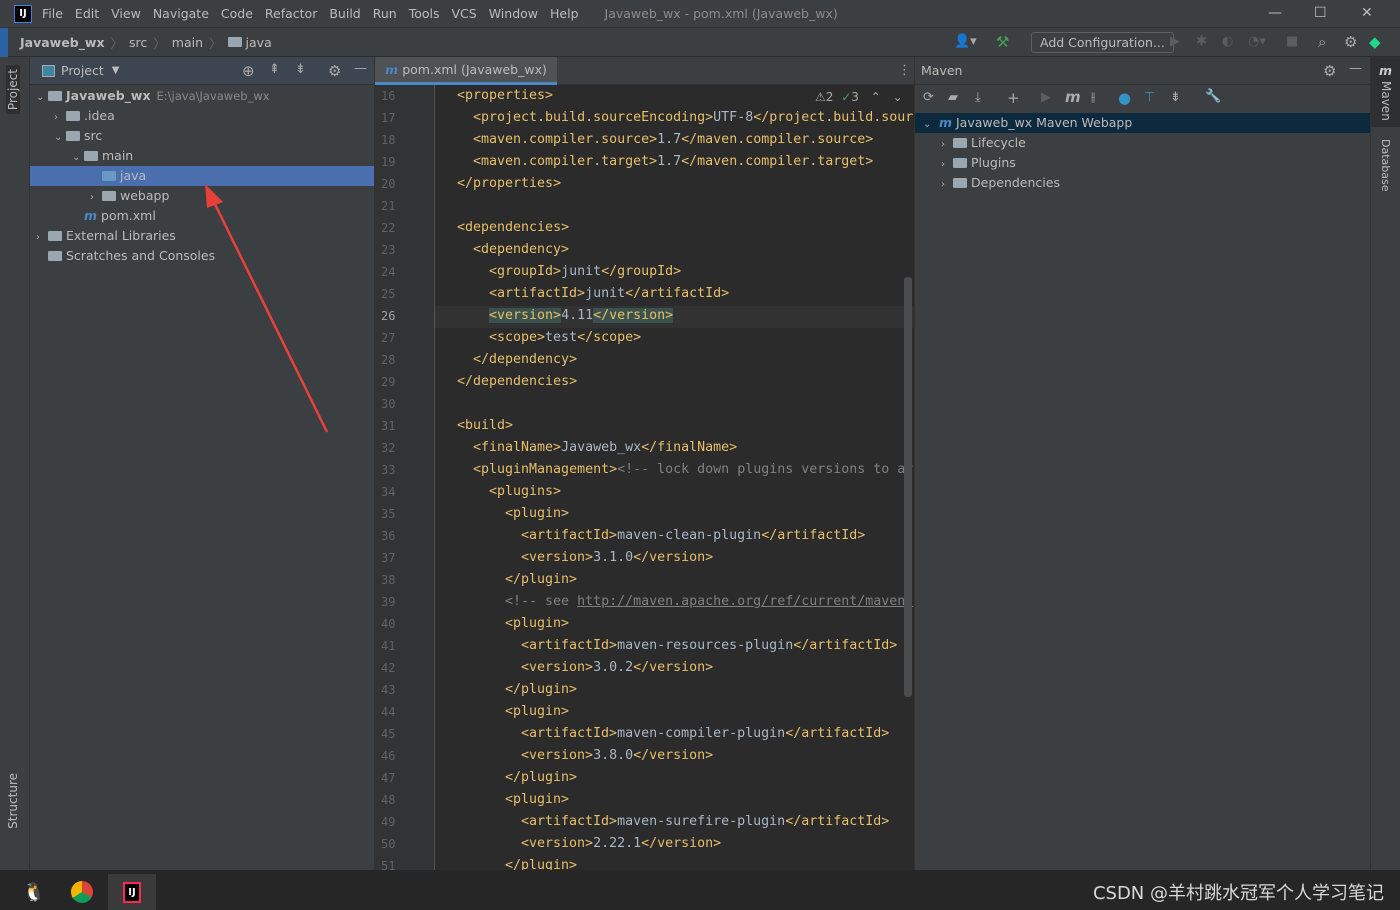 This screenshot has height=910, width=1400. What do you see at coordinates (1093, 97) in the screenshot?
I see `toggle-offline-icon: ⫲` at bounding box center [1093, 97].